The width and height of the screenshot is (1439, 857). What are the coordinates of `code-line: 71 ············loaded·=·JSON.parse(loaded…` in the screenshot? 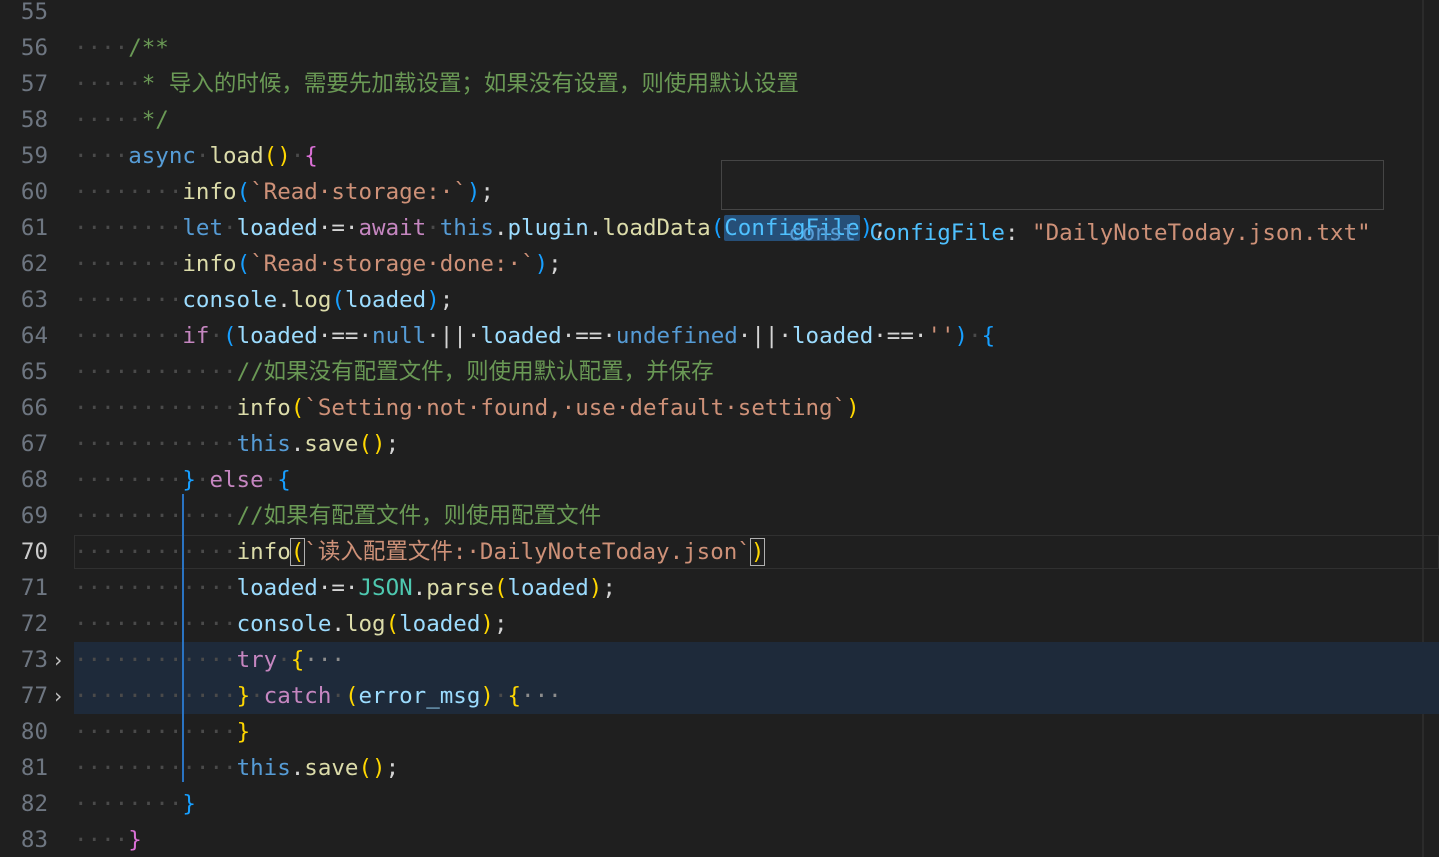 It's located at (719, 588).